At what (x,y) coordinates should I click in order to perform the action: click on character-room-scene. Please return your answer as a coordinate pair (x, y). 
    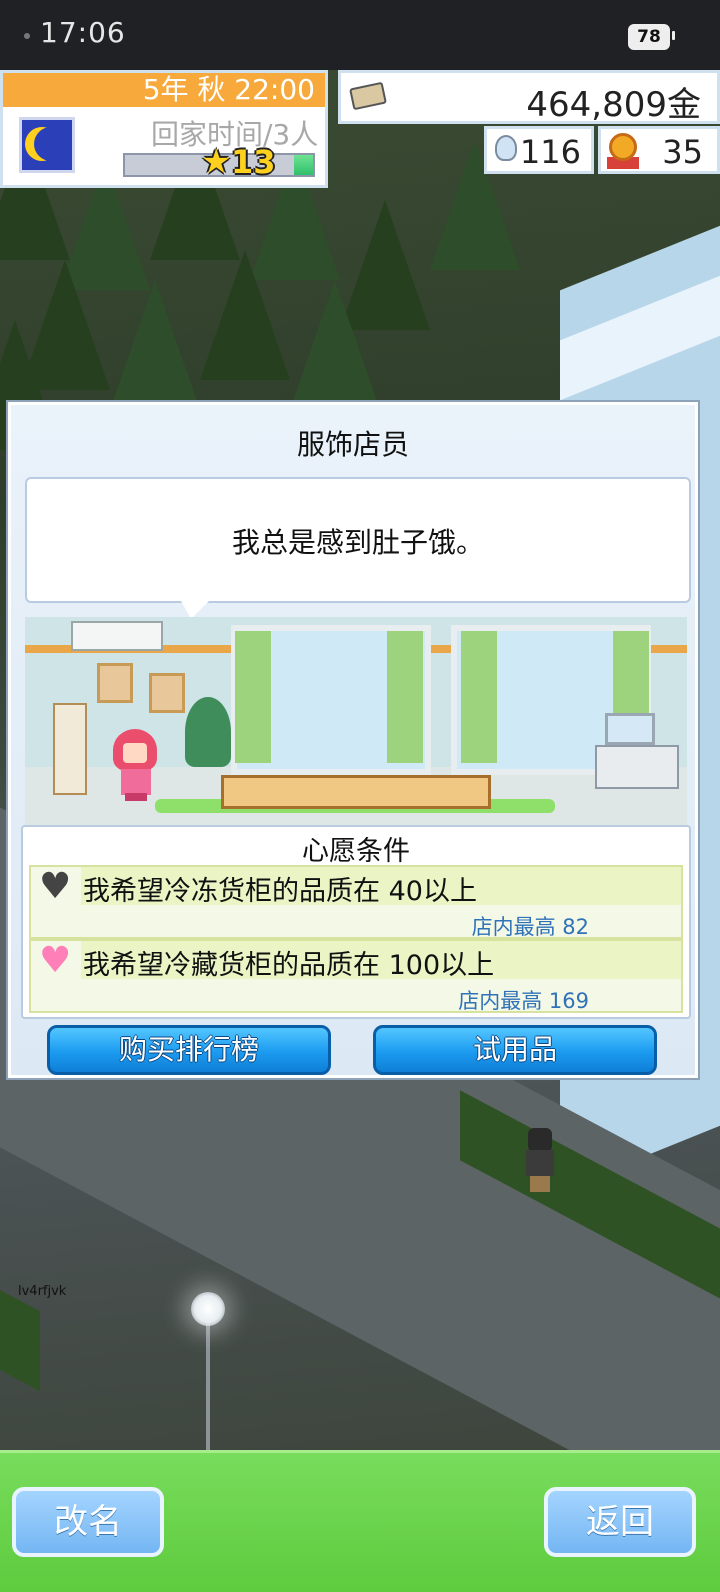
    Looking at the image, I should click on (356, 721).